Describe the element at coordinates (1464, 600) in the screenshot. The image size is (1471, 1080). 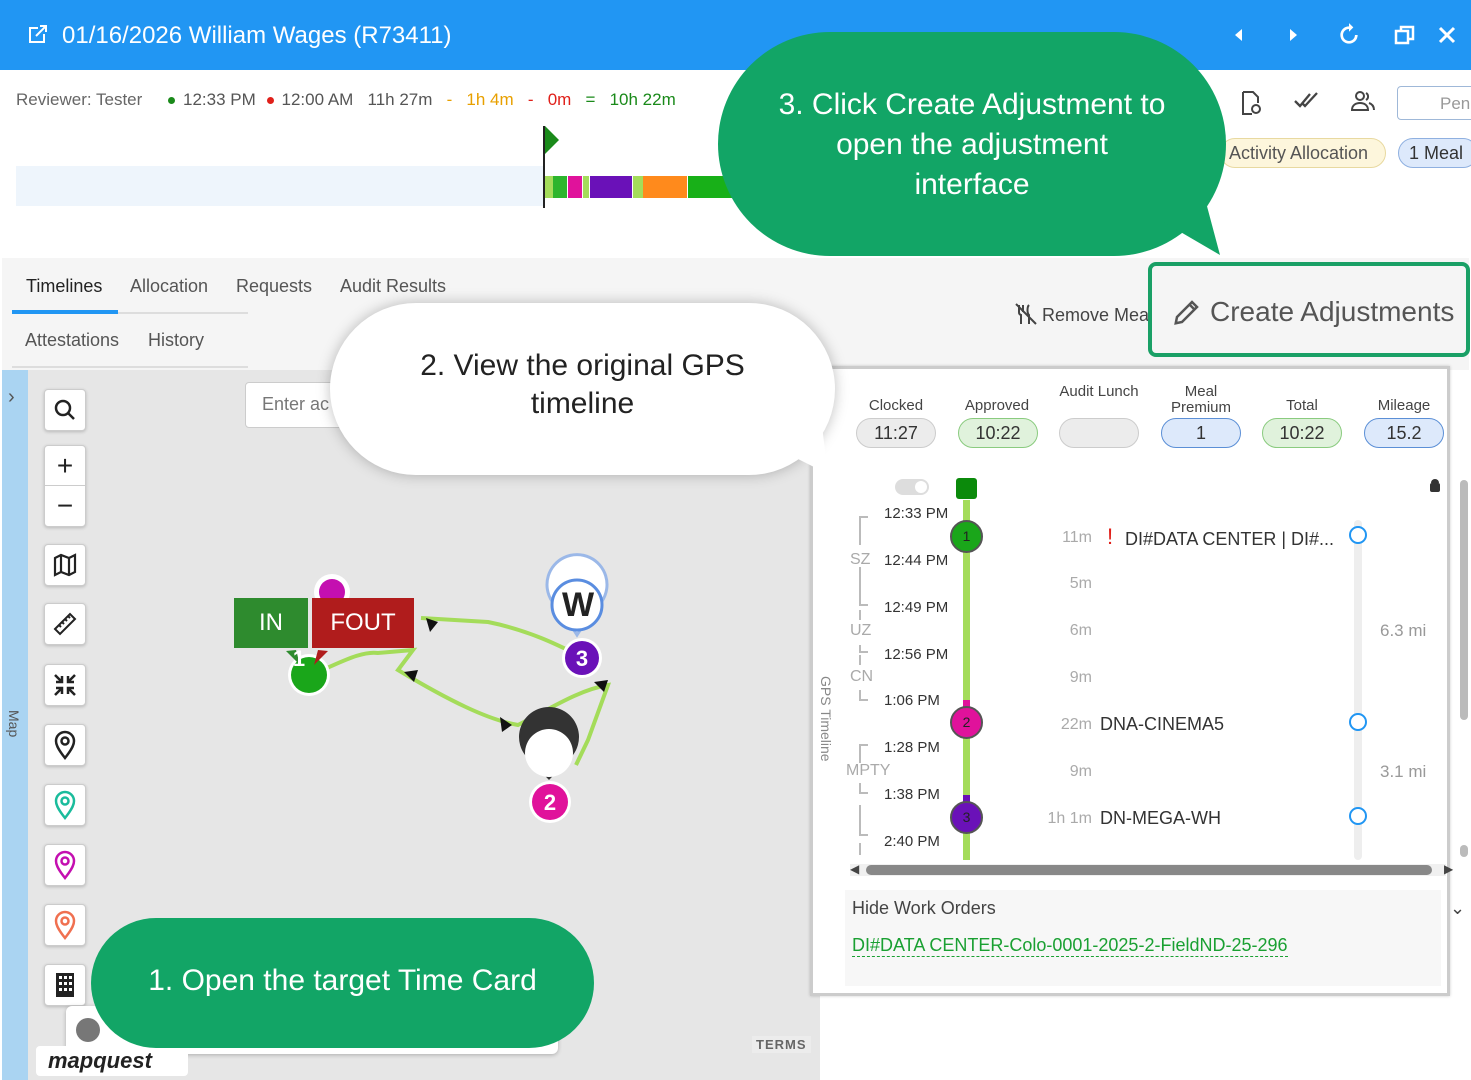
I see `vertical-scrollbar` at that location.